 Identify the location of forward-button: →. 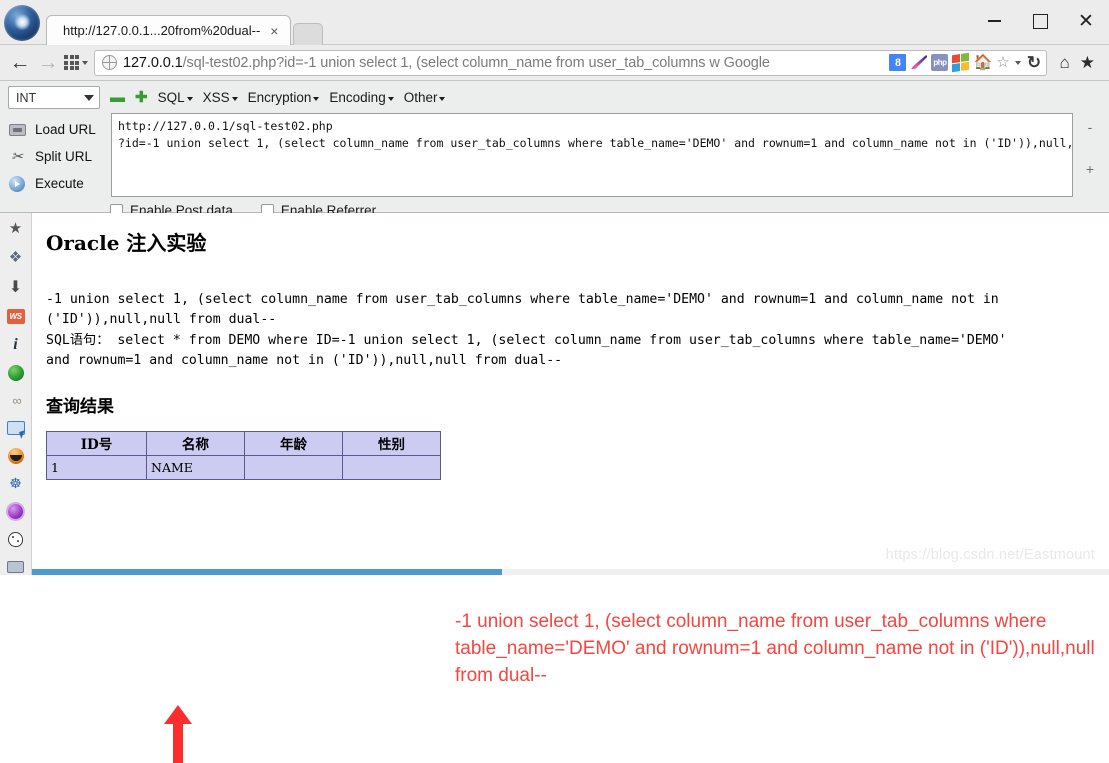
(48, 63).